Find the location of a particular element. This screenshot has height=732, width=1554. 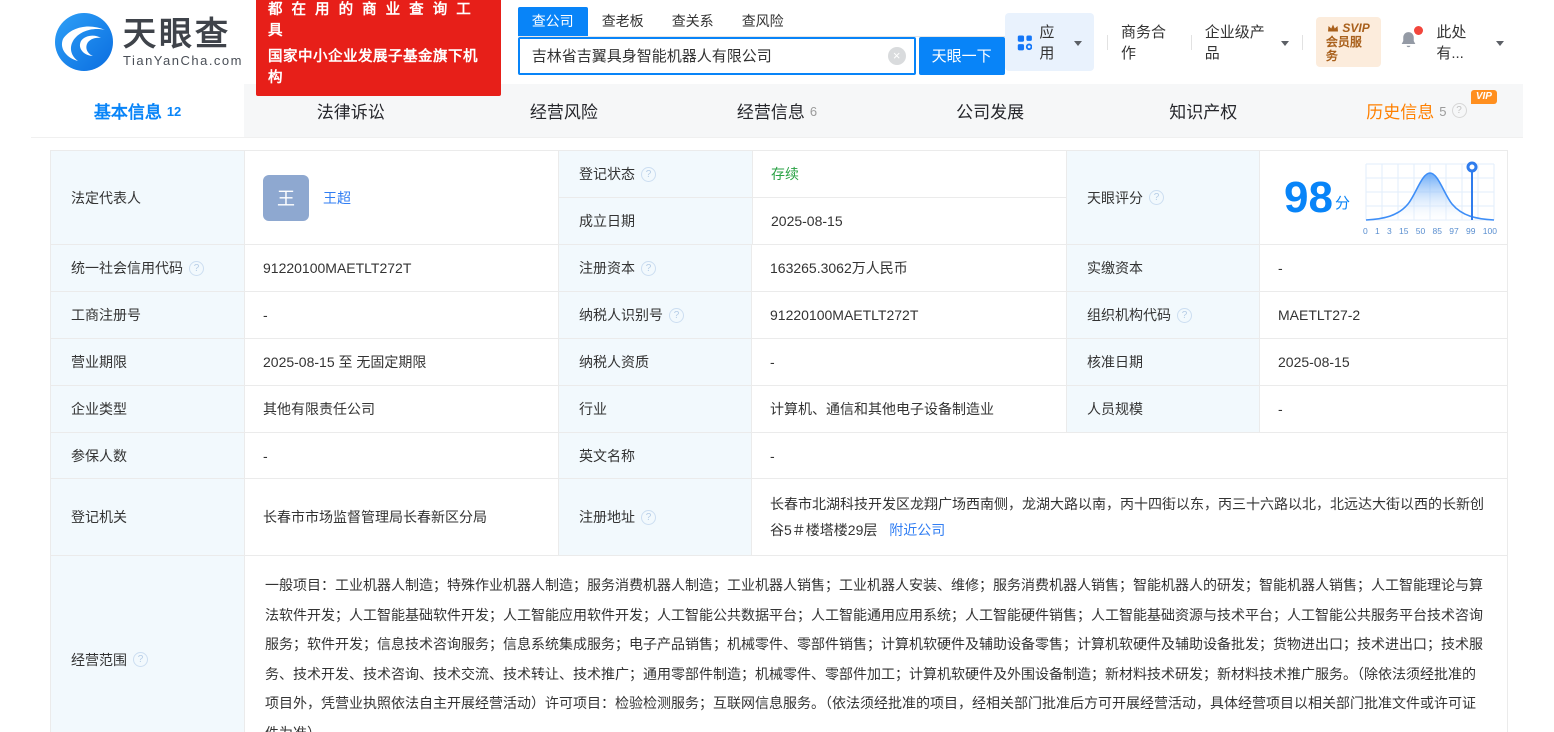

org-code-label: 组织机构代码 ? is located at coordinates (1162, 315).